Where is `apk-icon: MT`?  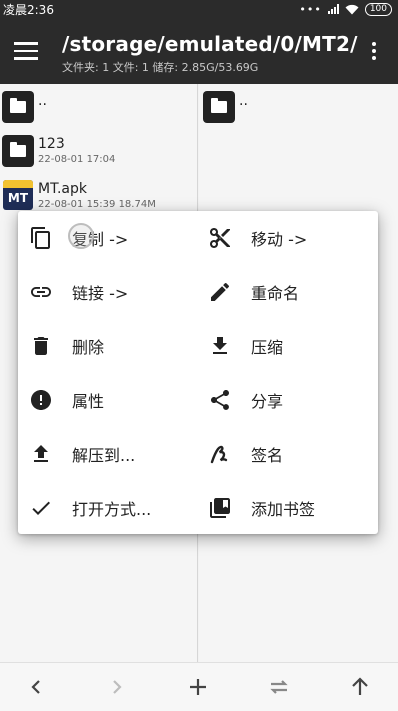
apk-icon: MT is located at coordinates (18, 195).